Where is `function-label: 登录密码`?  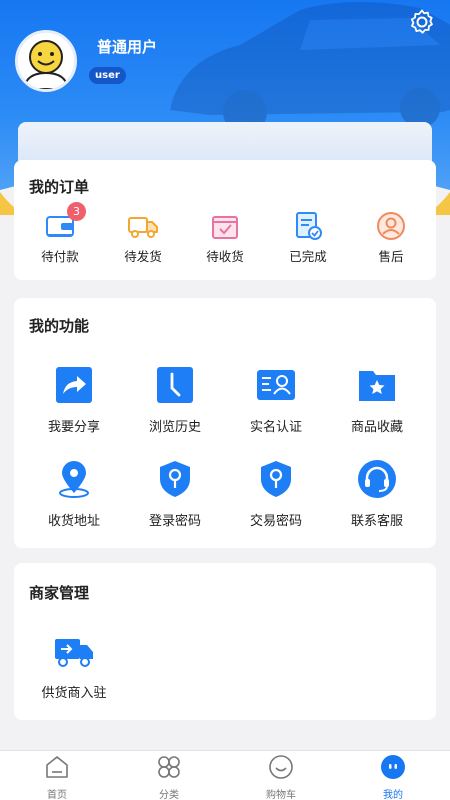
function-label: 登录密码 is located at coordinates (174, 521).